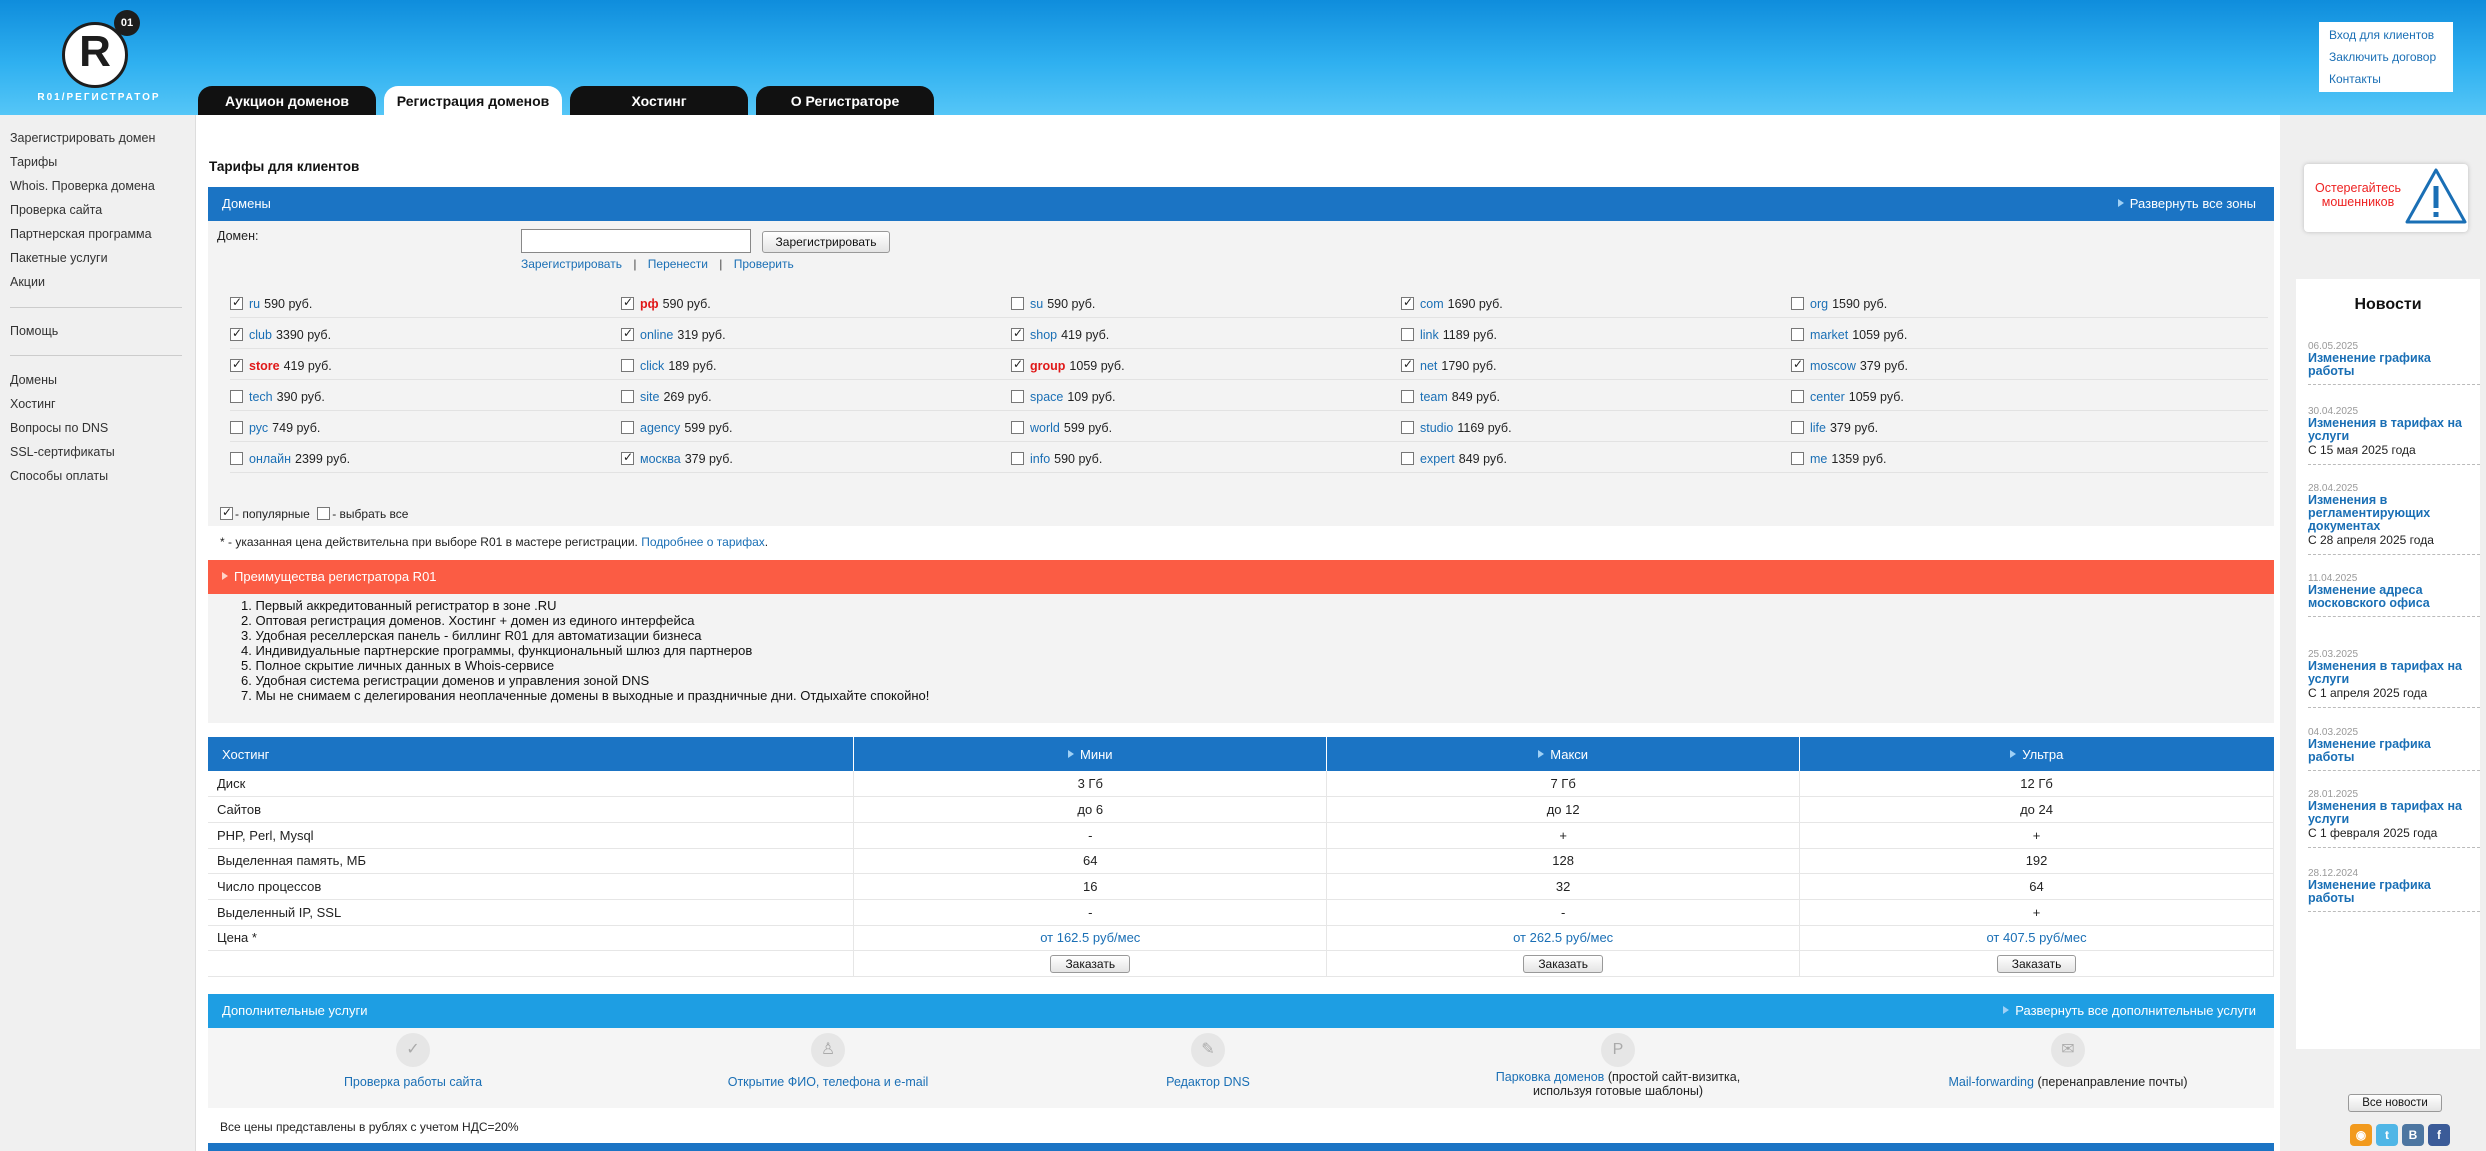 The image size is (2486, 1151). I want to click on zone-name: me, so click(1818, 459).